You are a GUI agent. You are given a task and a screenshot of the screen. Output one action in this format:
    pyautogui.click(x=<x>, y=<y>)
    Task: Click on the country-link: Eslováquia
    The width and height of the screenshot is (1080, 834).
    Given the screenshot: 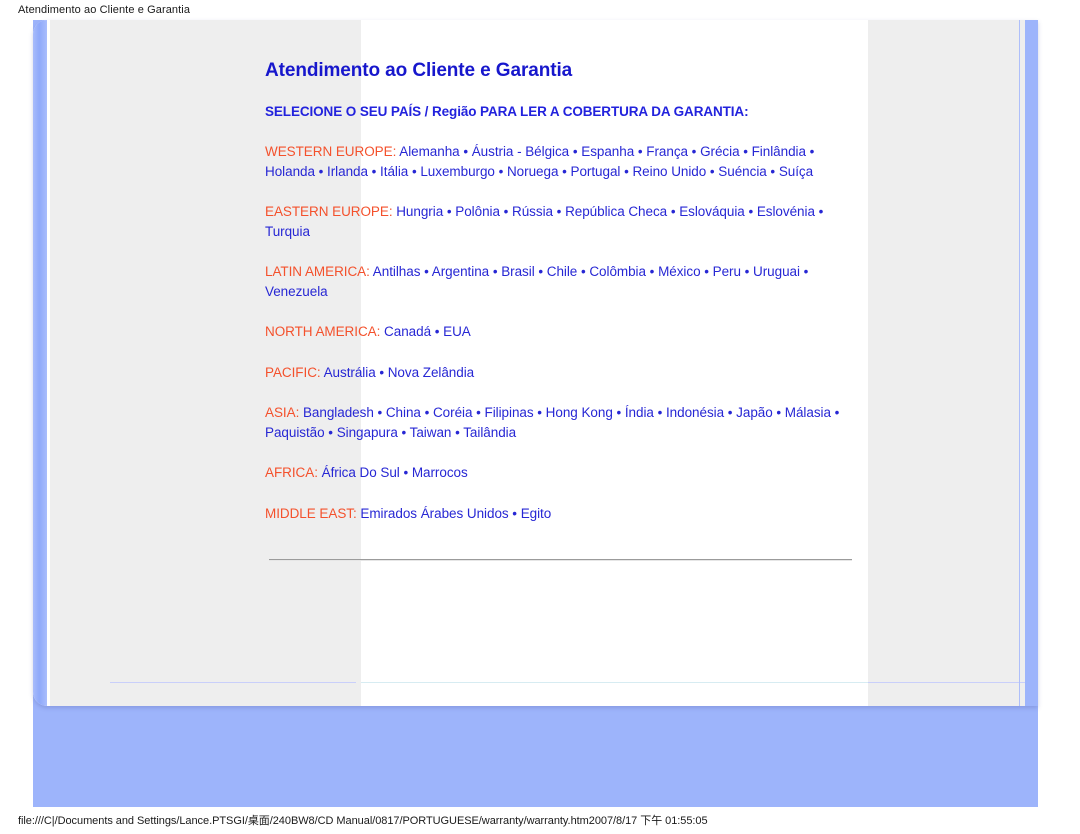 What is the action you would take?
    pyautogui.click(x=712, y=211)
    